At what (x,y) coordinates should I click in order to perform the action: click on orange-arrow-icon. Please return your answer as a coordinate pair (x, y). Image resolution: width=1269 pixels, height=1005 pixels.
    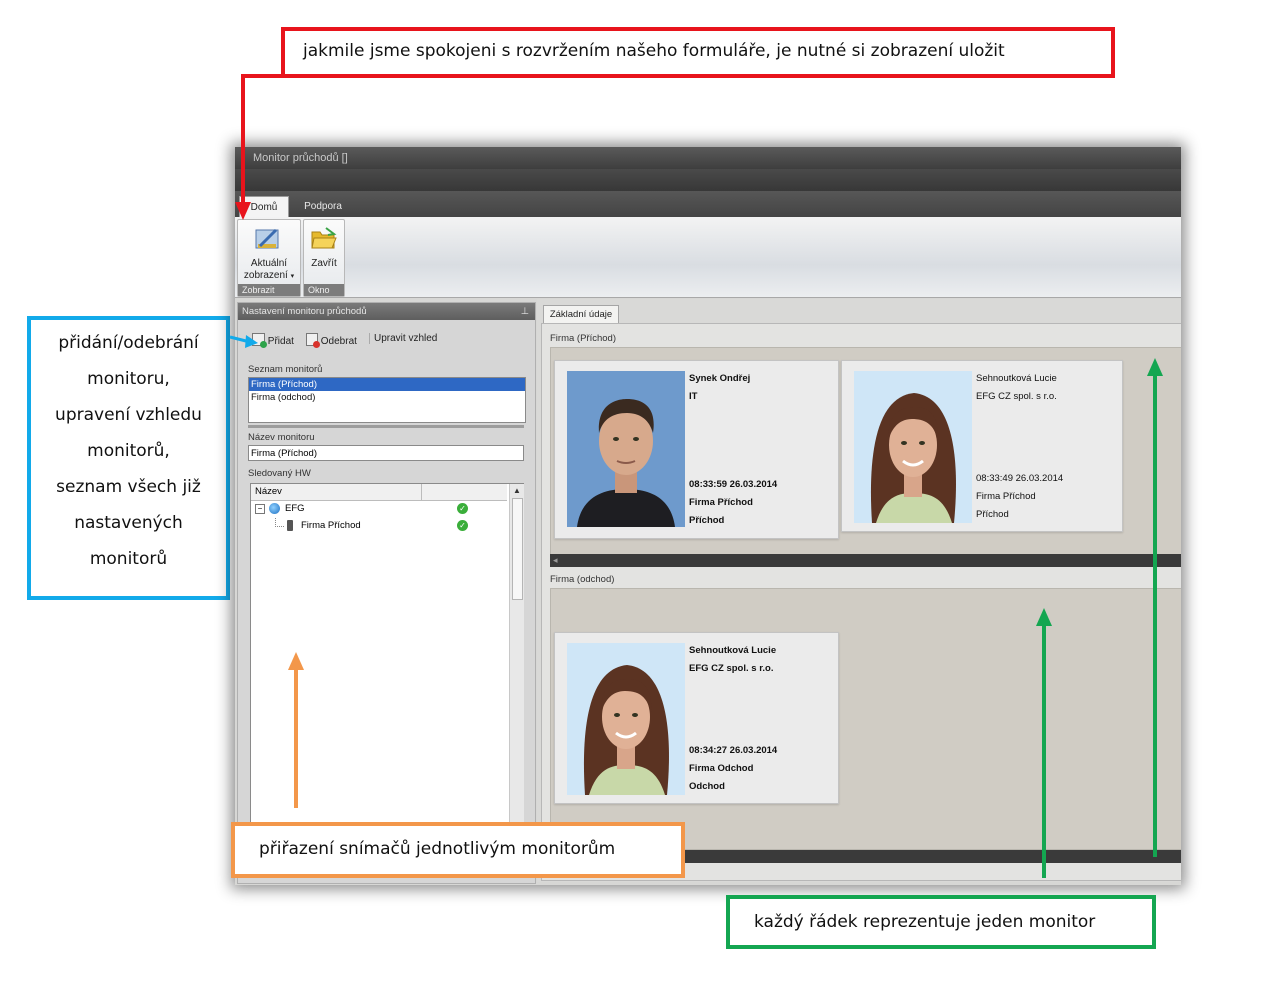
    Looking at the image, I should click on (296, 730).